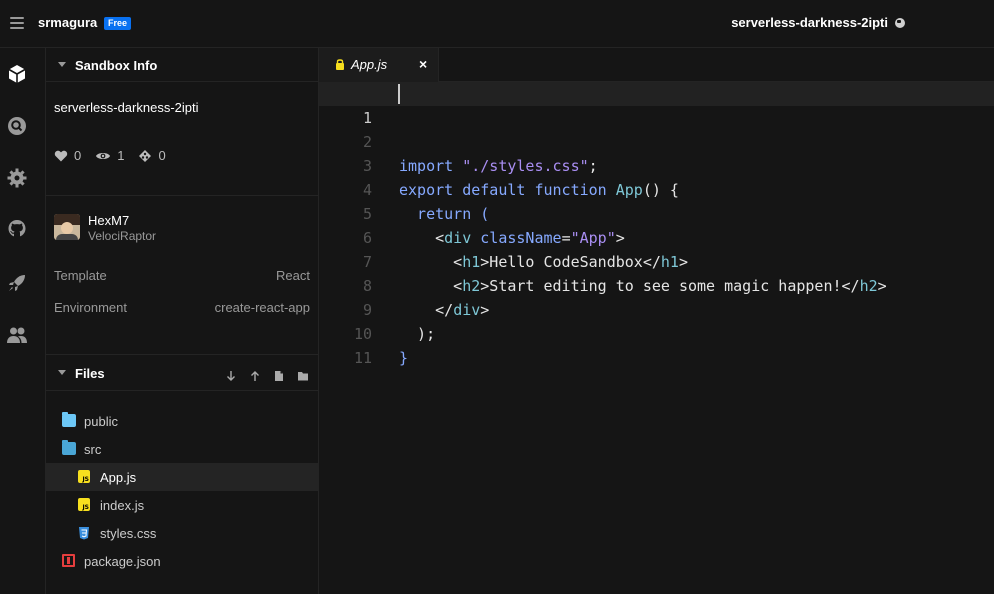  What do you see at coordinates (656, 236) in the screenshot?
I see `code-line: 6 <h1>Hello CodeSandbox</h1>` at bounding box center [656, 236].